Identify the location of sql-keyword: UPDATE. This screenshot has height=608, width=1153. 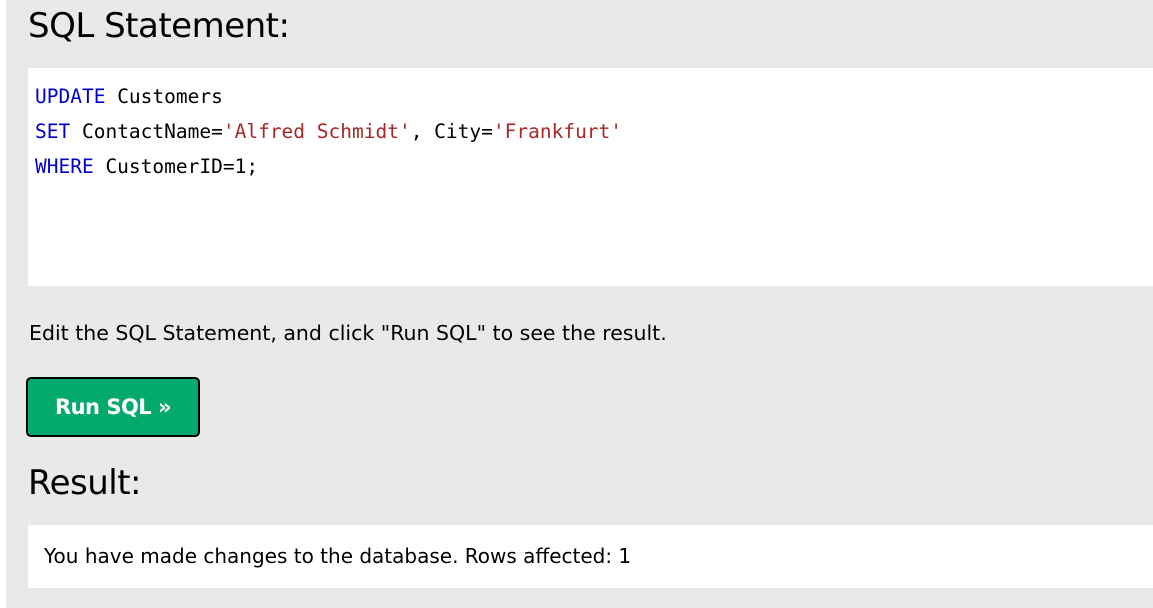
(70, 96).